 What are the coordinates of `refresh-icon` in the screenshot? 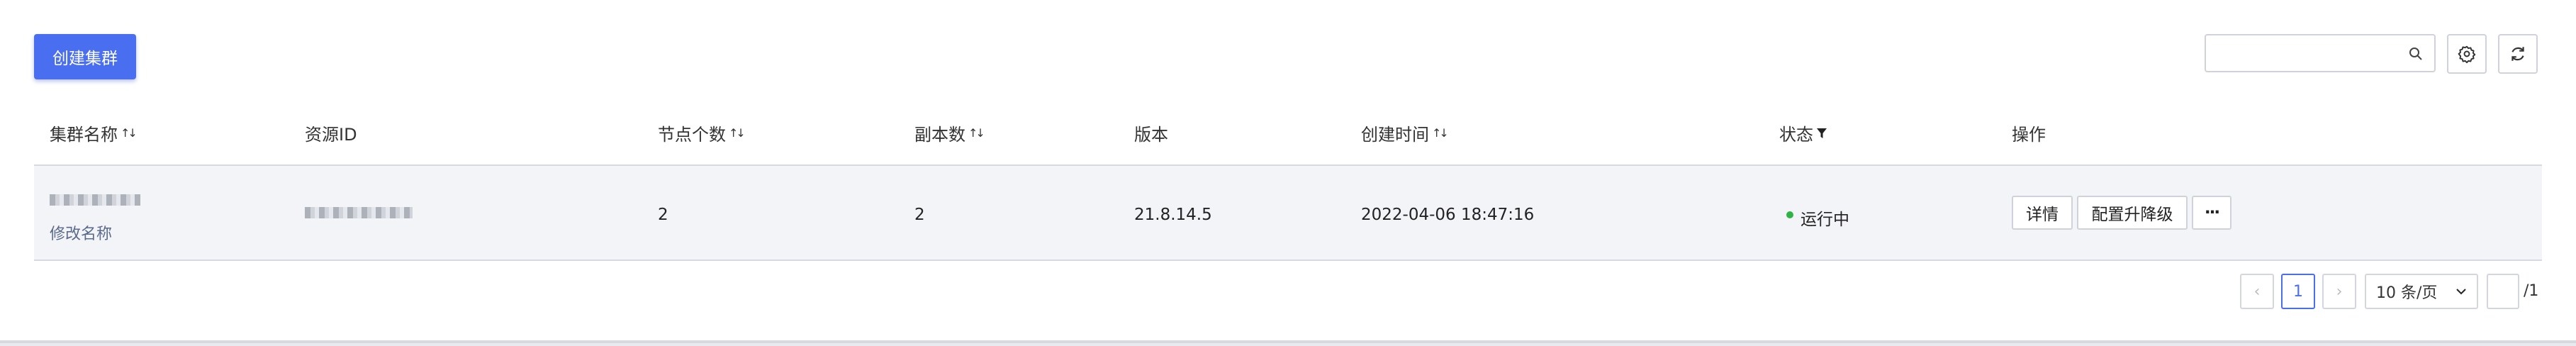 It's located at (2518, 54).